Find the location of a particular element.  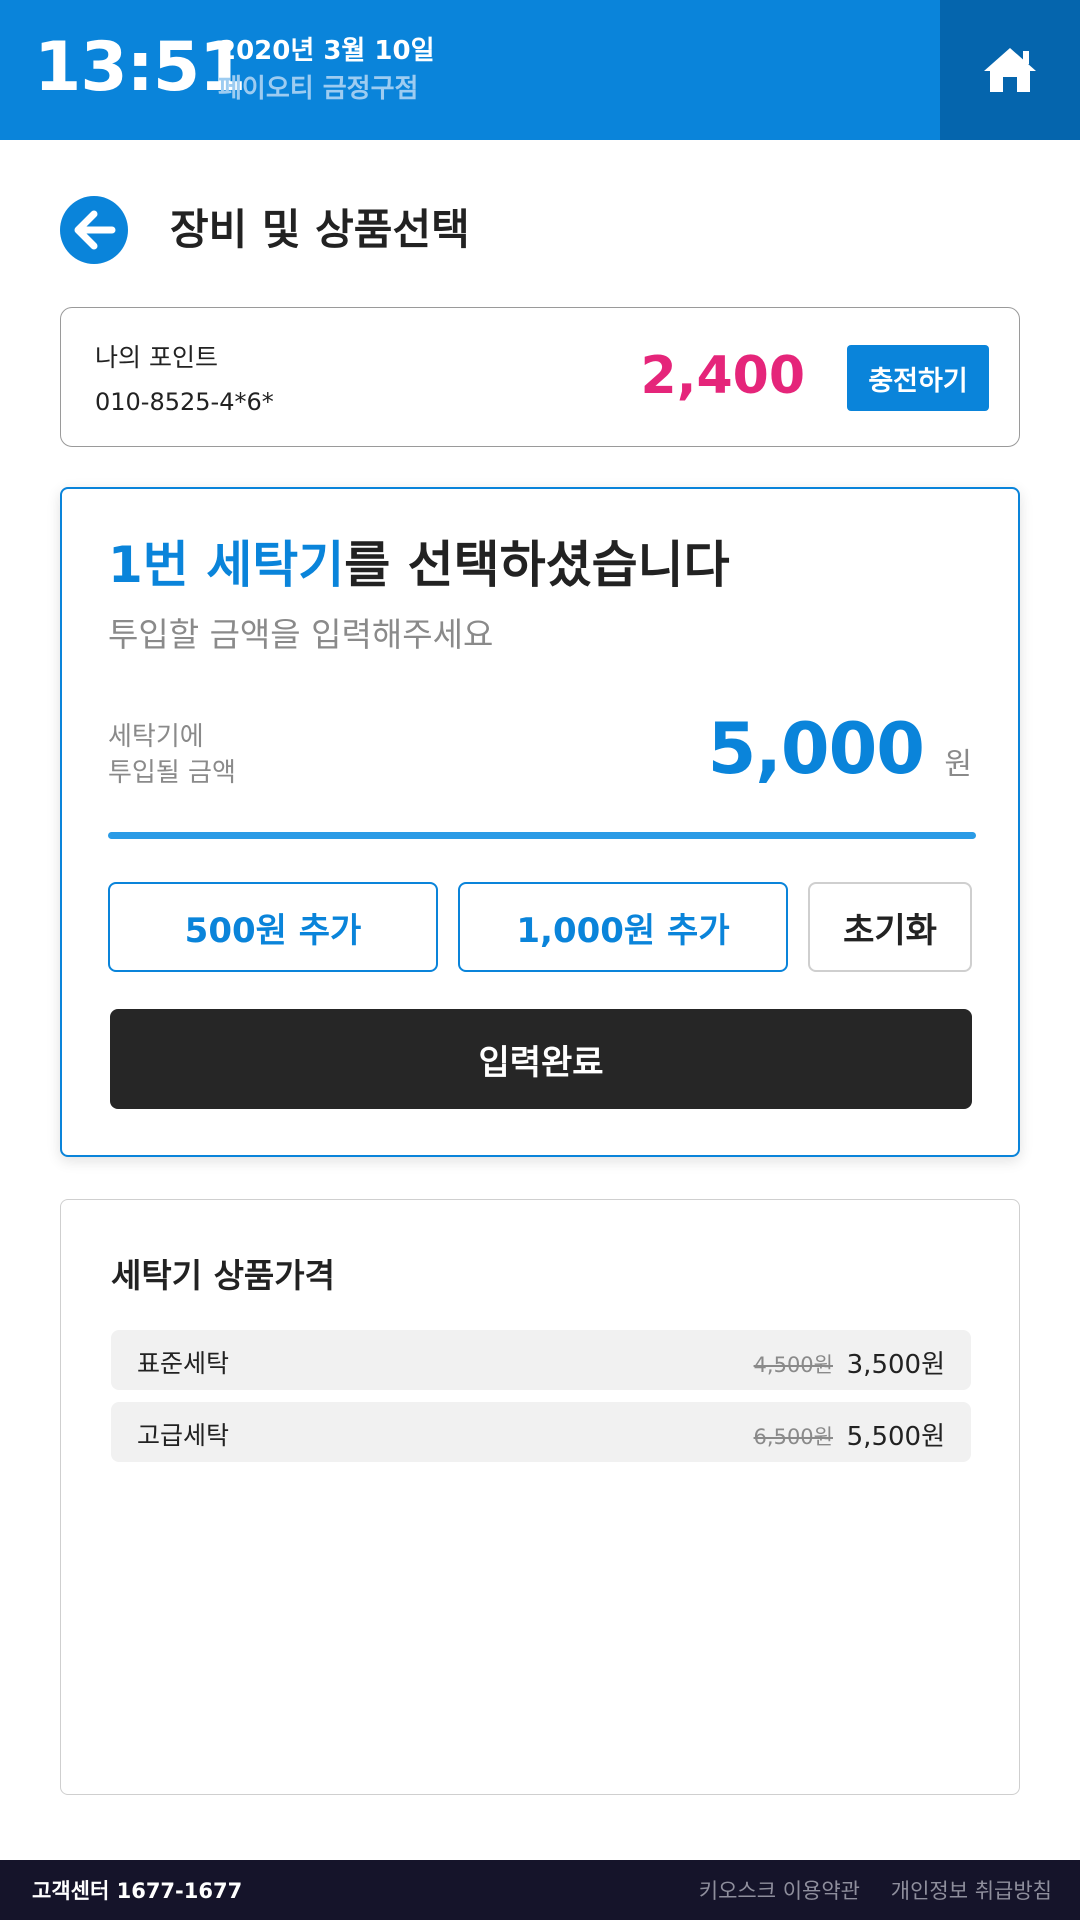

amount-underline is located at coordinates (542, 835).